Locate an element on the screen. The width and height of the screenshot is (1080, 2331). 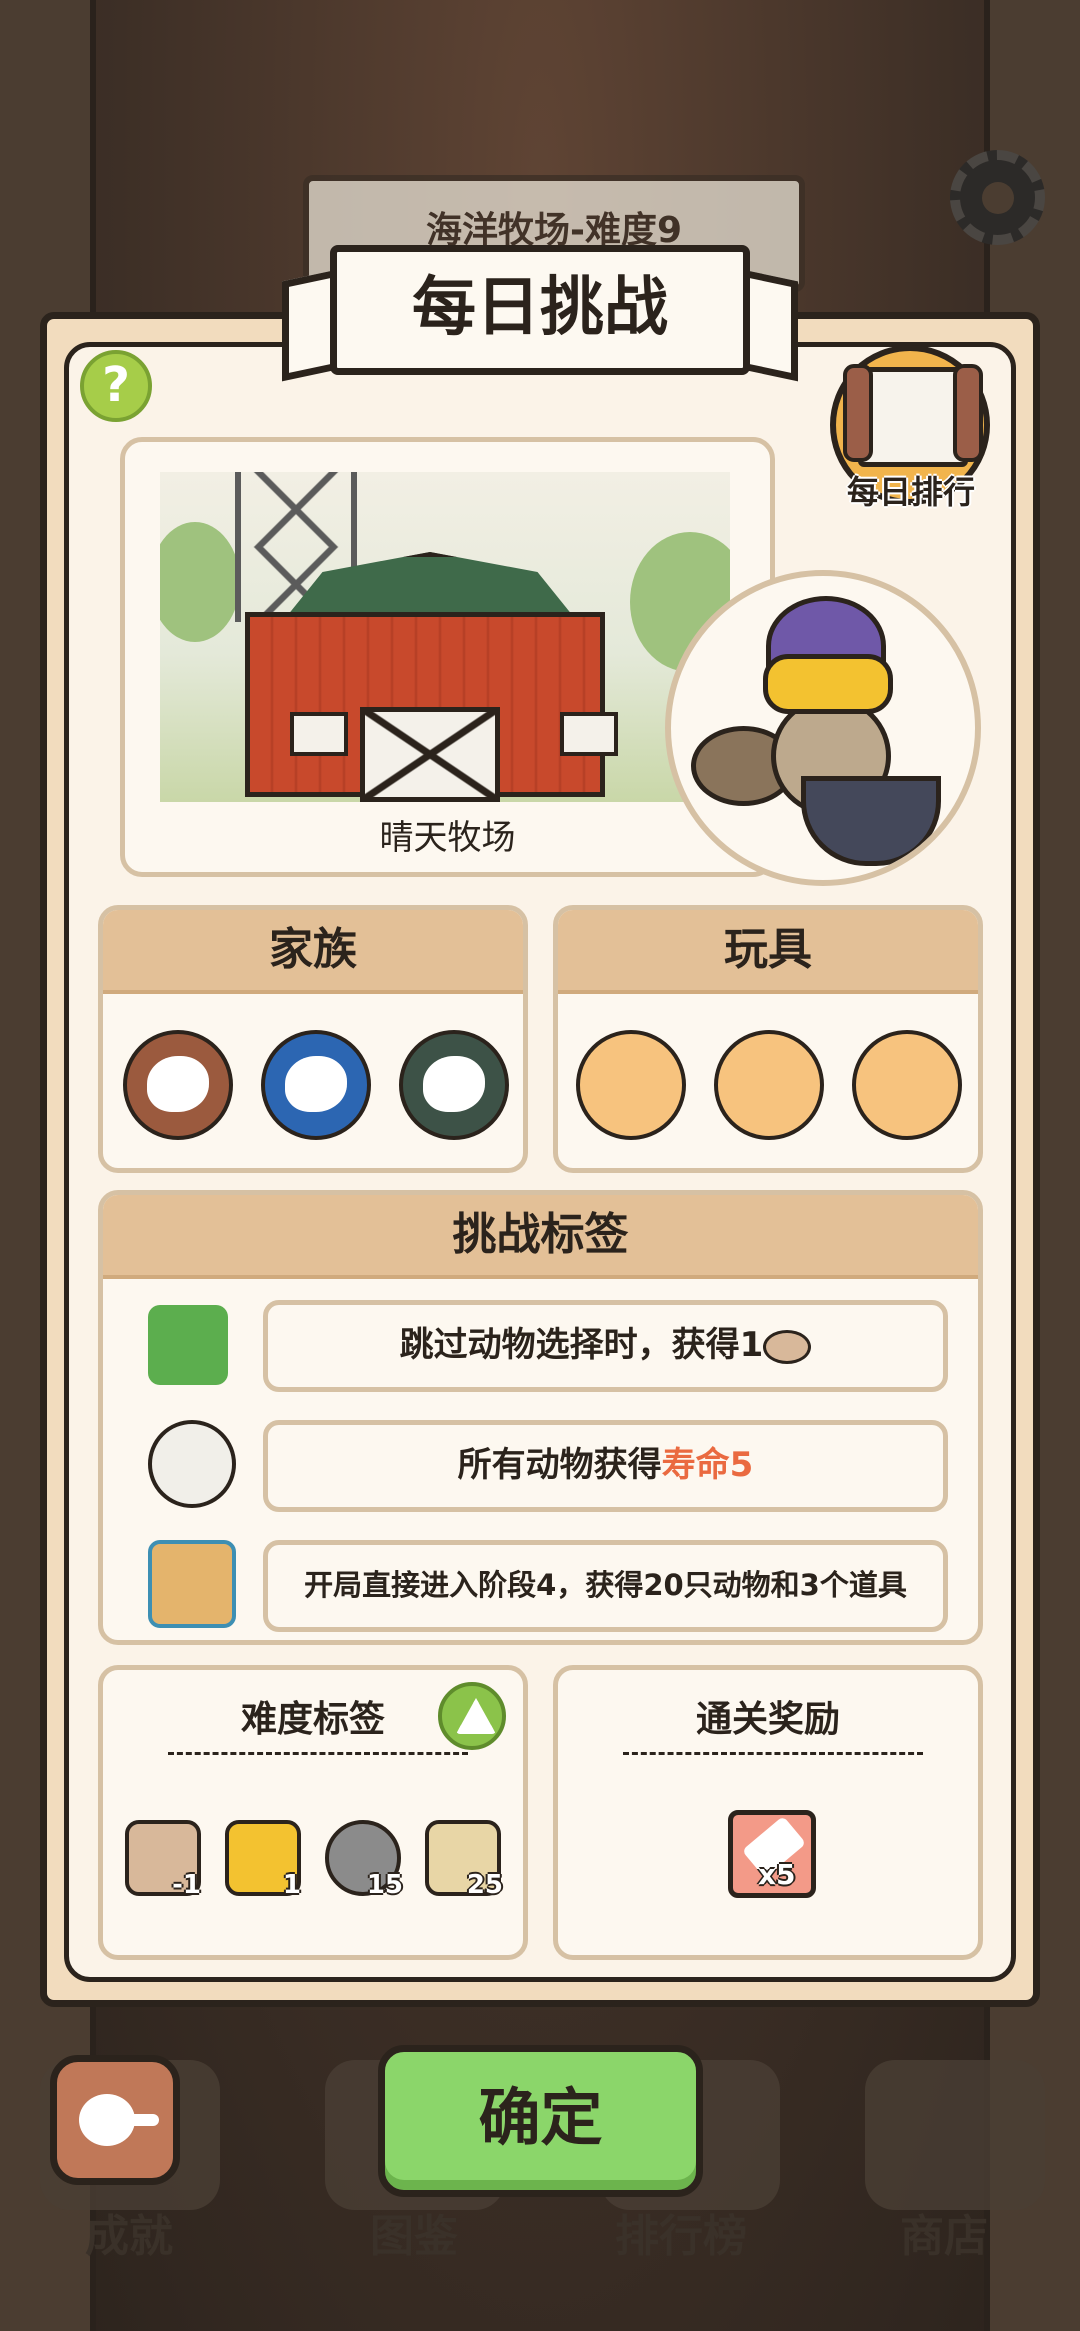
difficulty-value-1: -1 is located at coordinates (186, 1885).